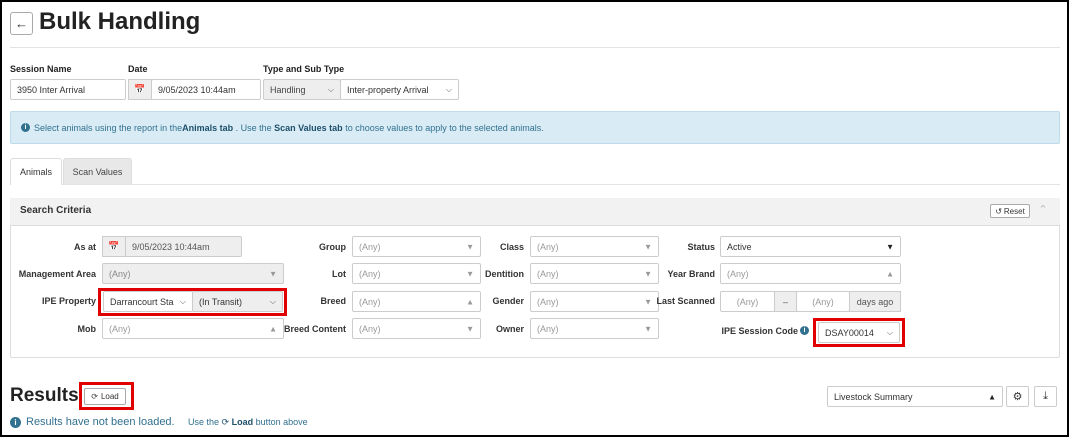 The width and height of the screenshot is (1069, 437). I want to click on group-value: (Any), so click(370, 246).